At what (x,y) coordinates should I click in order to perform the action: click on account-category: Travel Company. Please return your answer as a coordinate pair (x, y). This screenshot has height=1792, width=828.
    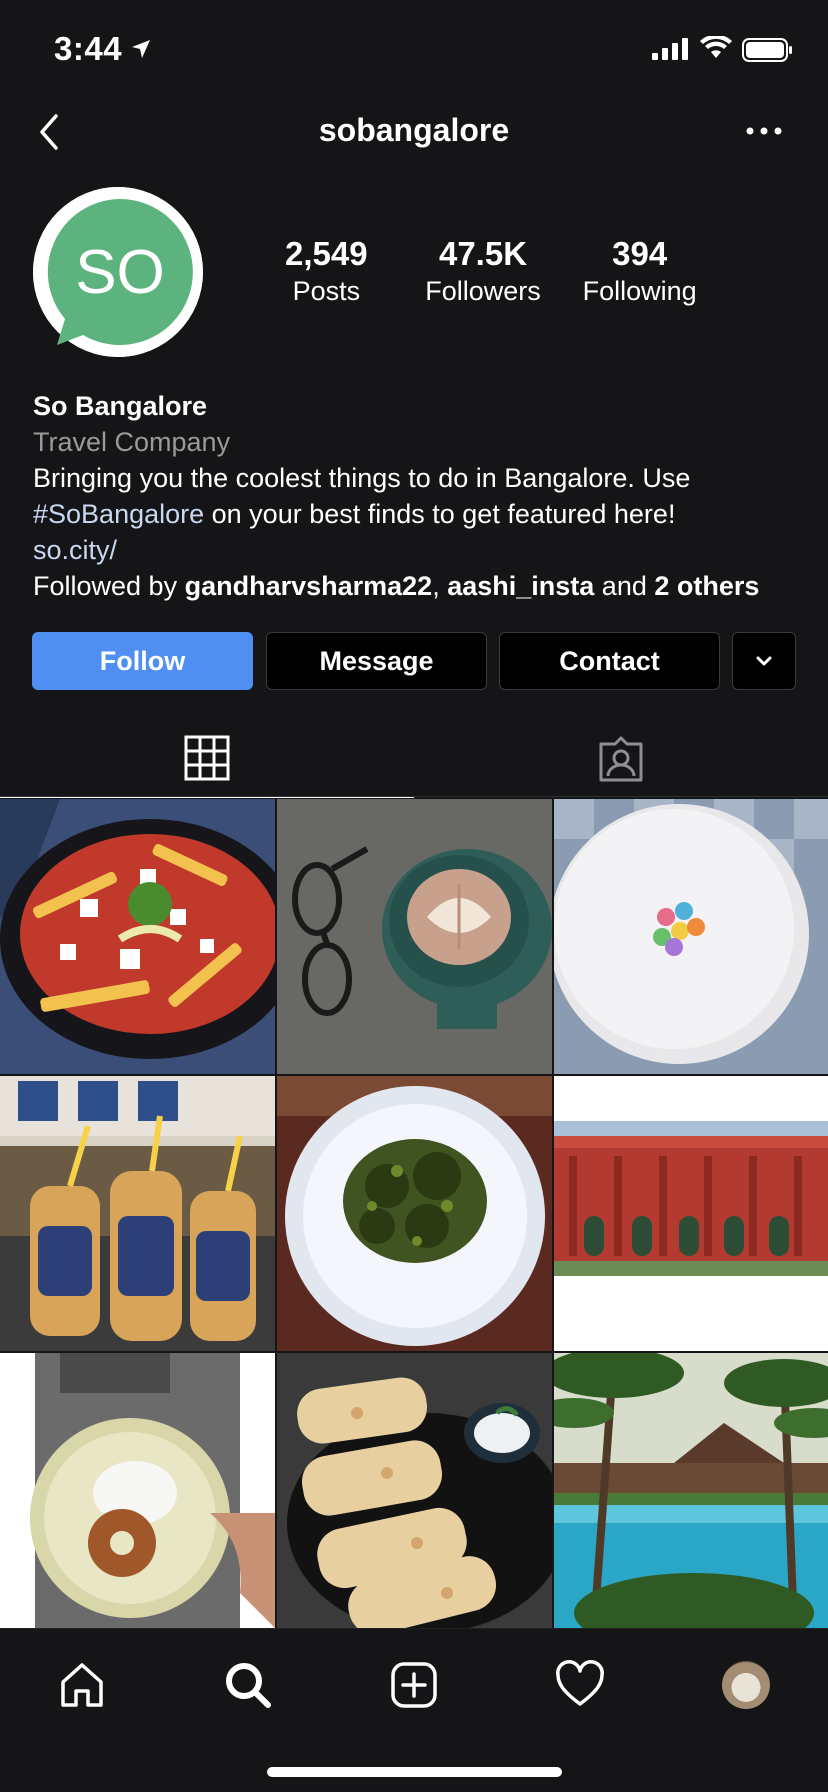
    Looking at the image, I should click on (132, 442).